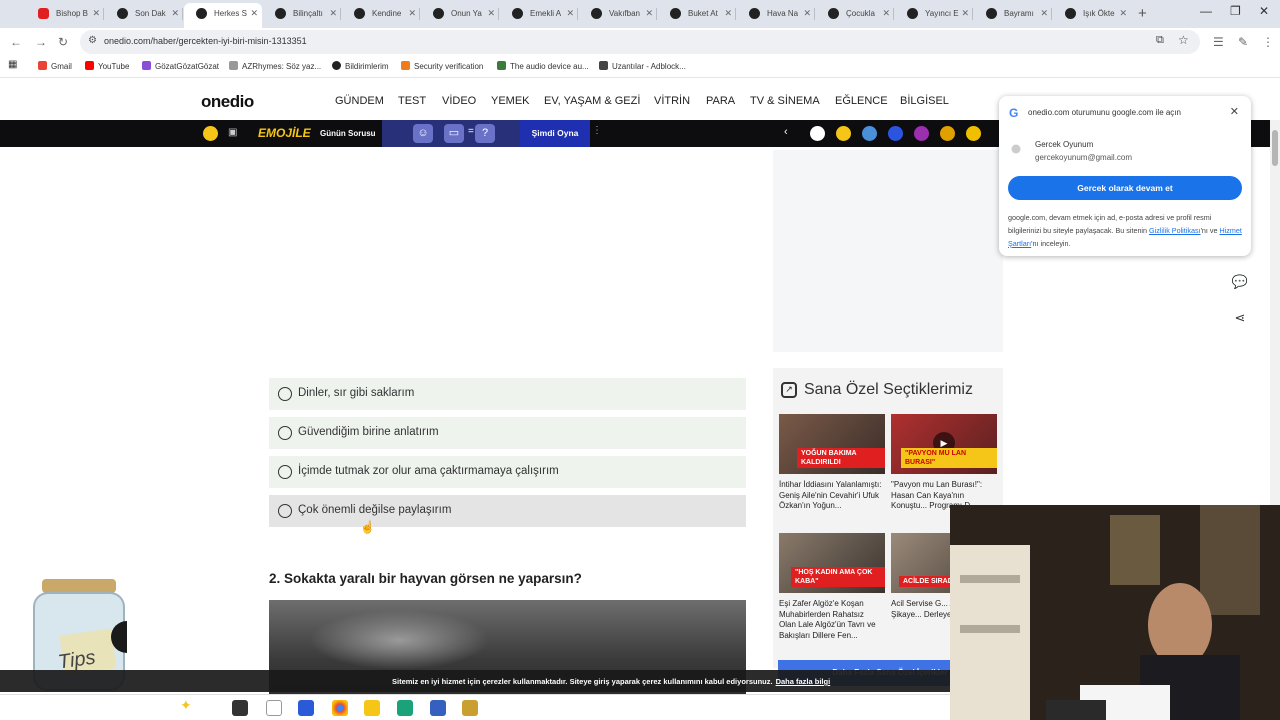 The image size is (1280, 720). Describe the element at coordinates (1268, 42) in the screenshot. I see `browser-menu-icon: ⋮` at that location.